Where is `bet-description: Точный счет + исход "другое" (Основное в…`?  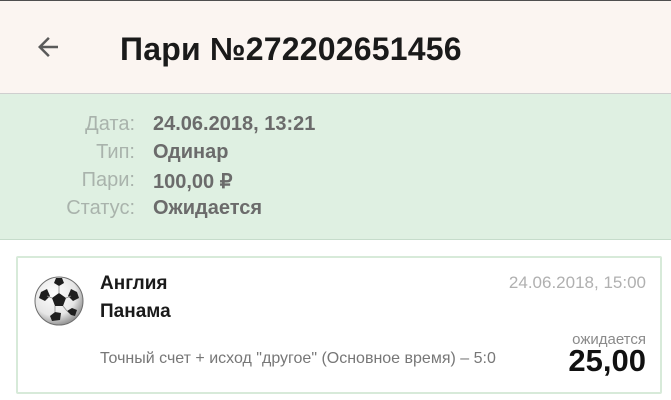
bet-description: Точный счет + исход "другое" (Основное в… is located at coordinates (298, 358).